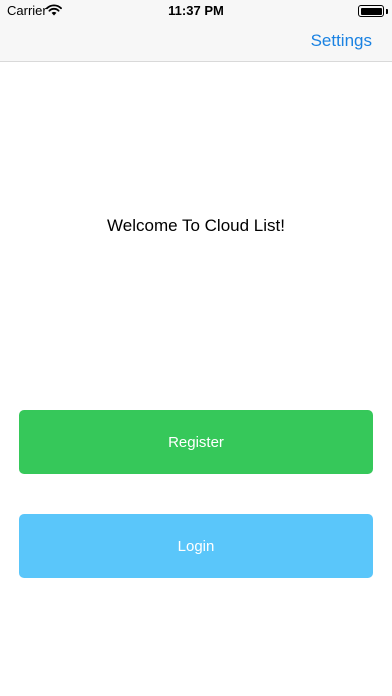 This screenshot has height=696, width=392. What do you see at coordinates (196, 42) in the screenshot?
I see `navigation-bar: Settings` at bounding box center [196, 42].